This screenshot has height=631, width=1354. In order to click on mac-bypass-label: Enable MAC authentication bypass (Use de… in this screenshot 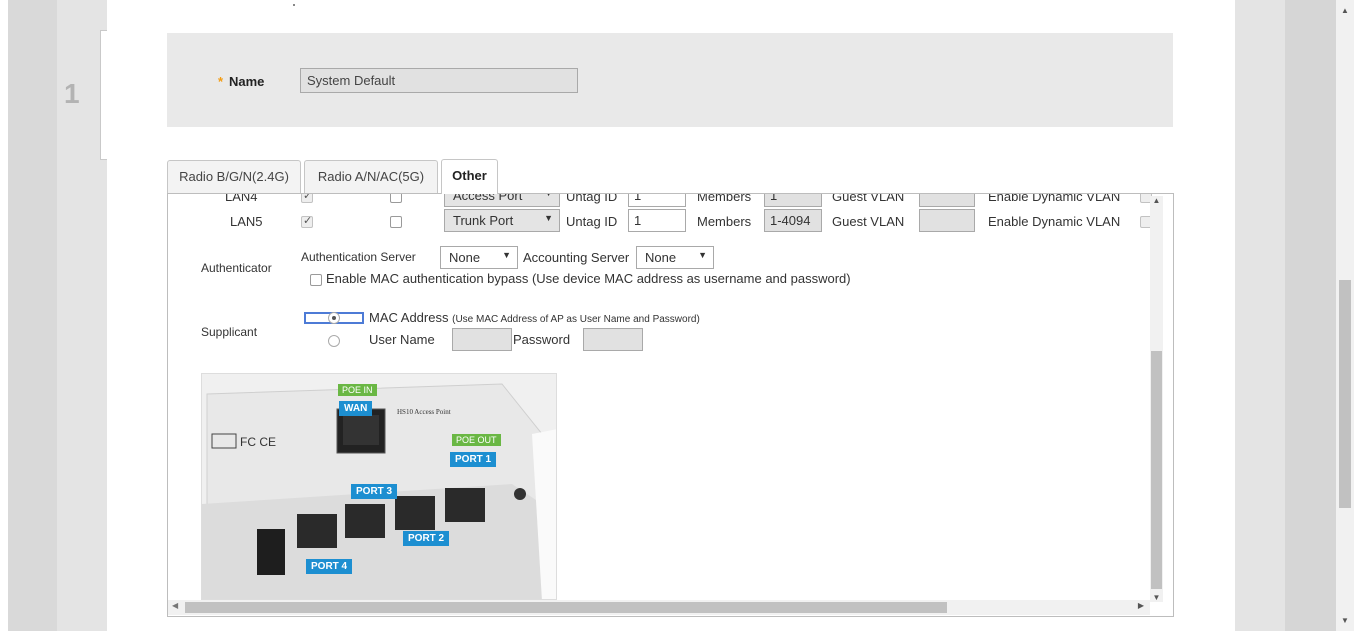, I will do `click(588, 278)`.